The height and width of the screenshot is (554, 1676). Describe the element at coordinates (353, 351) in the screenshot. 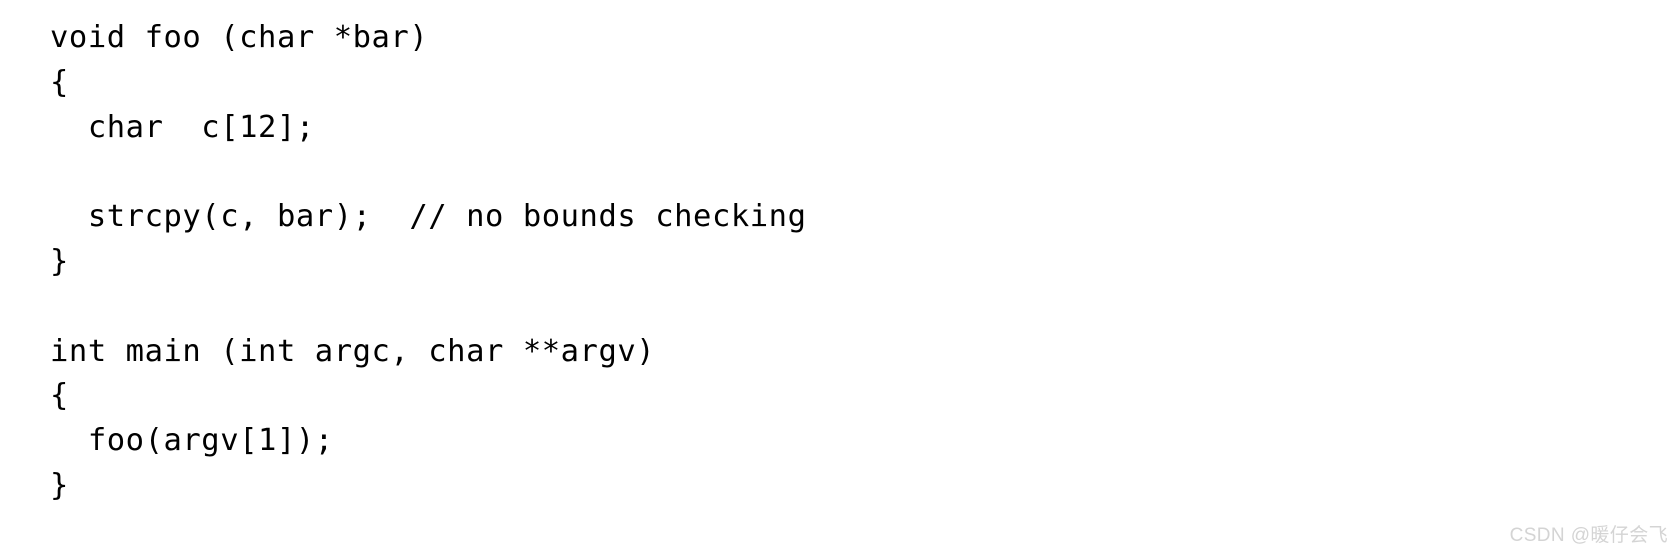

I see `code-line: int main (int argc, char **argv)` at that location.